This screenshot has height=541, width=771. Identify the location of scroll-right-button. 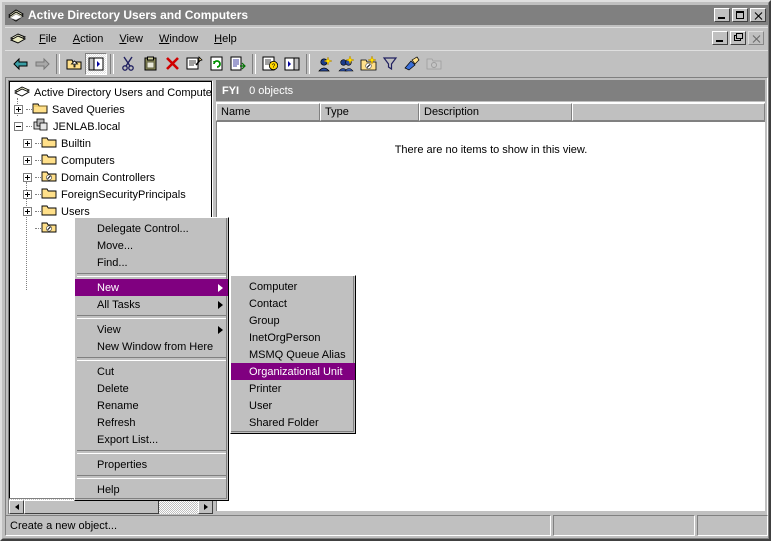
(205, 506).